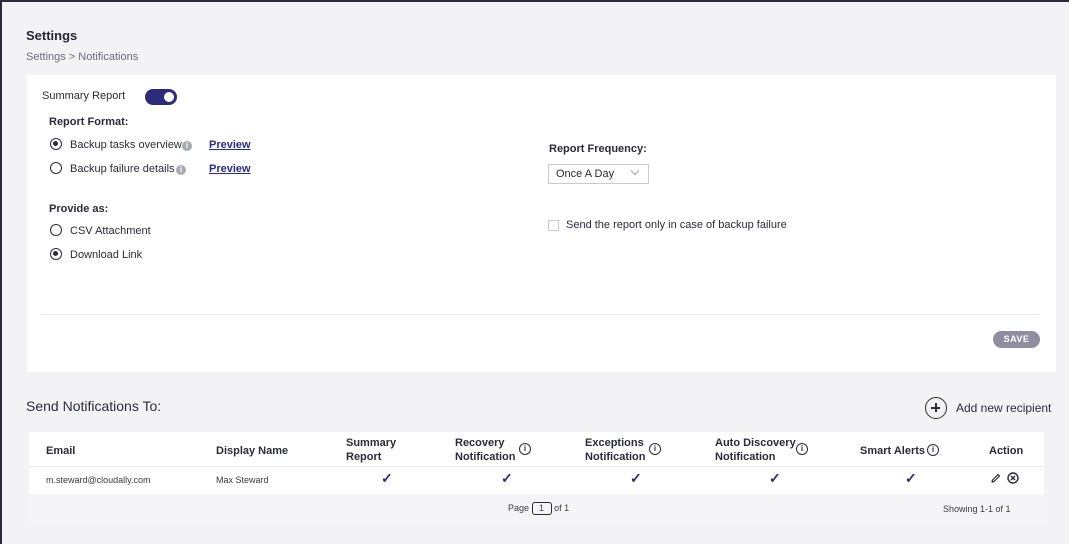  I want to click on format-radio-overview, so click(56, 144).